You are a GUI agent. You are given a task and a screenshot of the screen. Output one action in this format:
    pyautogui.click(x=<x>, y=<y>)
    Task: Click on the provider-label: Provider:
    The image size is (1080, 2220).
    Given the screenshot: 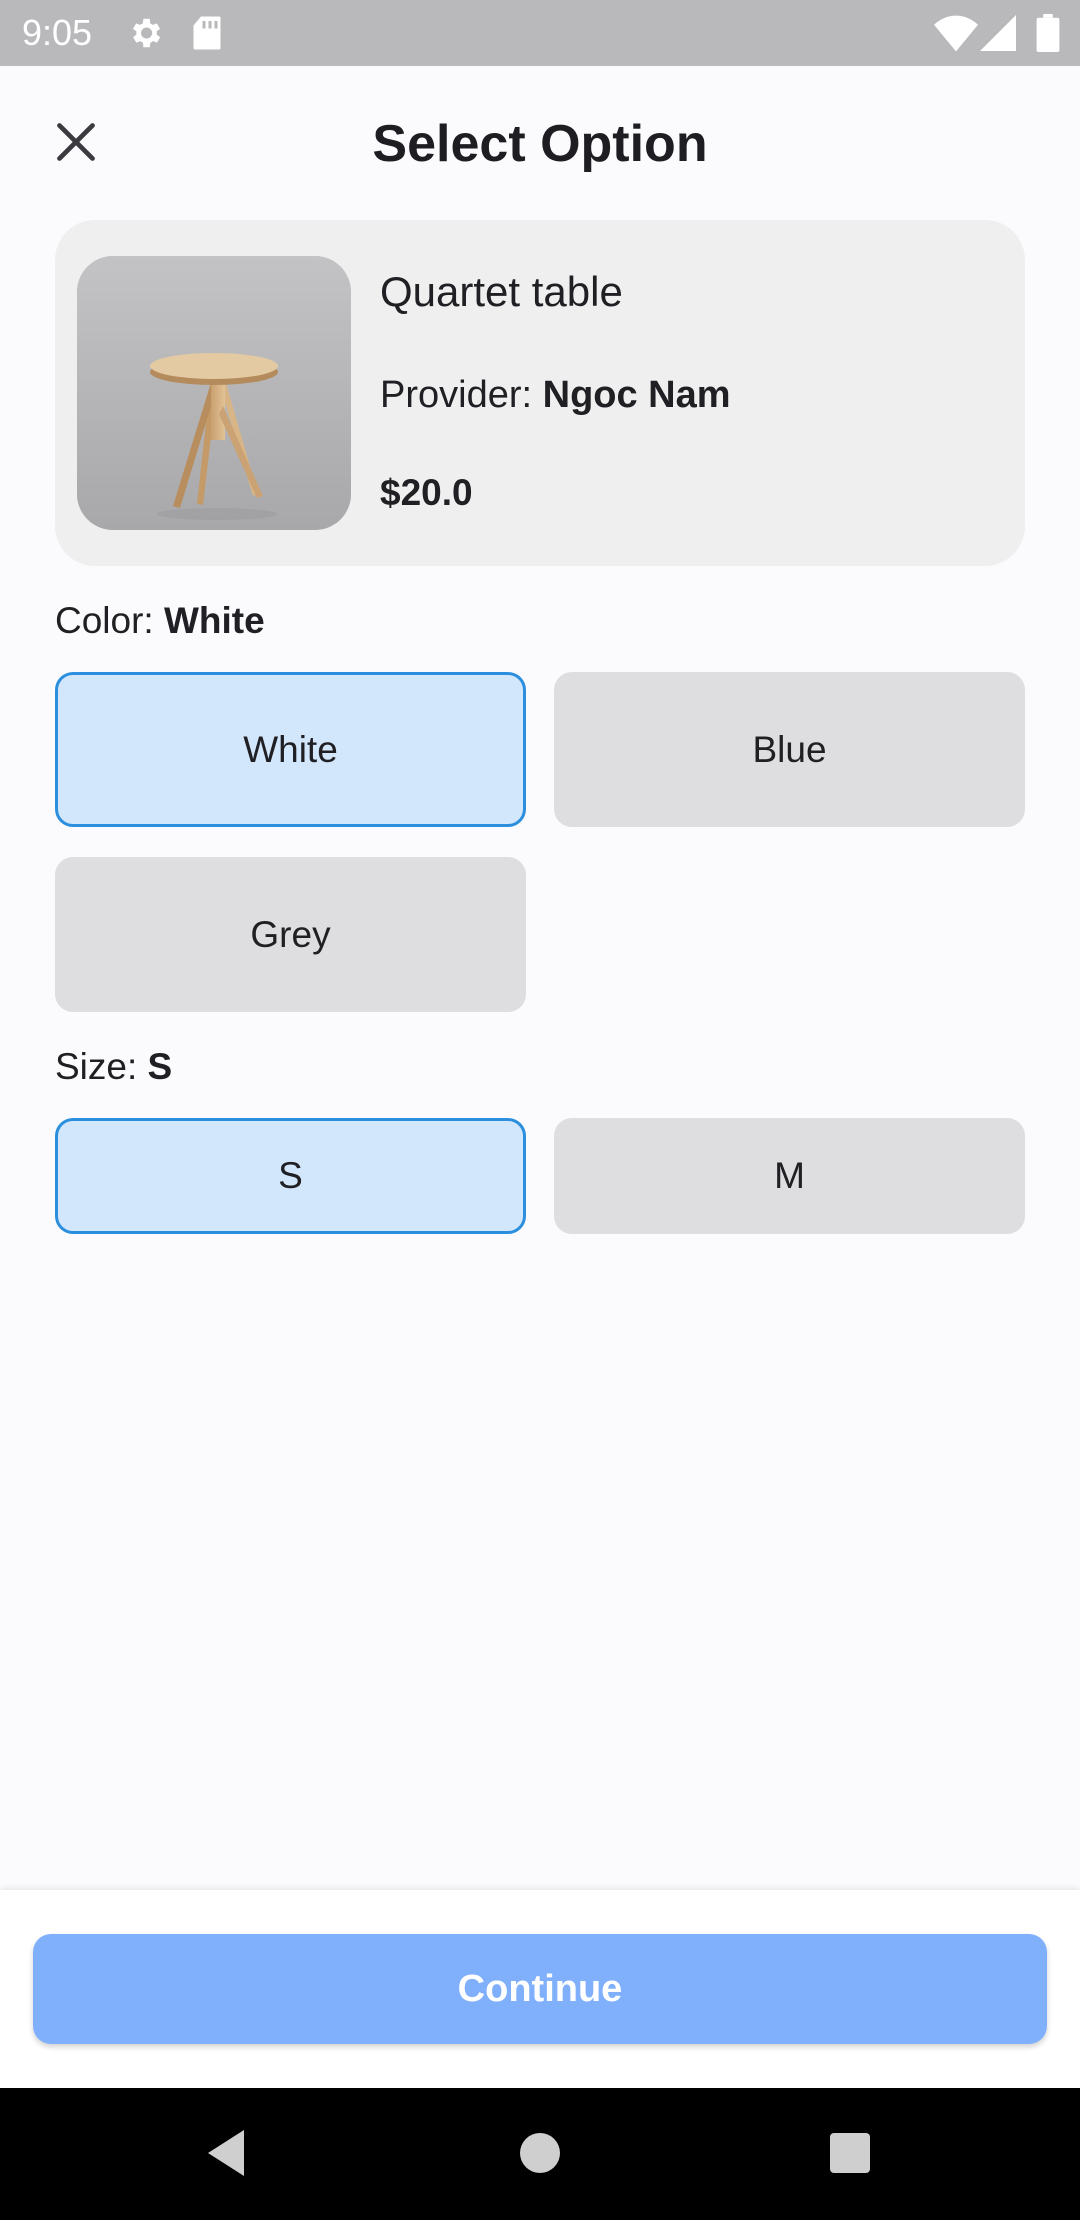 What is the action you would take?
    pyautogui.click(x=456, y=395)
    